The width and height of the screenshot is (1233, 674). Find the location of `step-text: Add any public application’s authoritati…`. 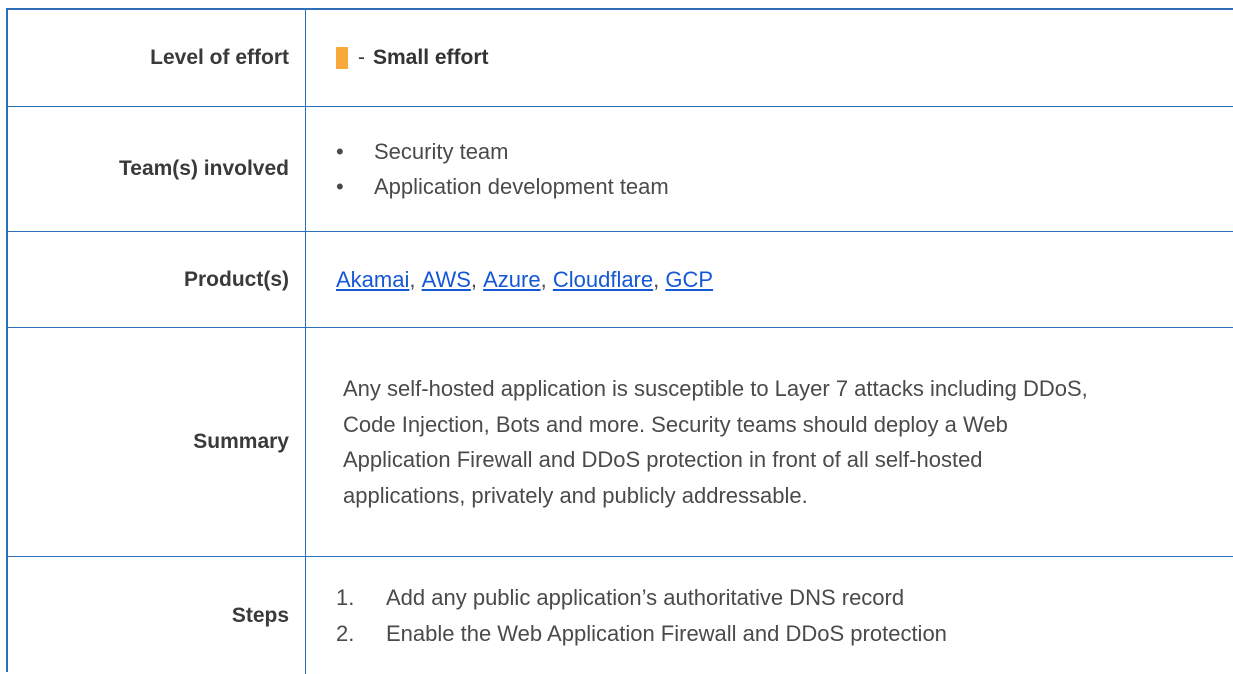

step-text: Add any public application’s authoritati… is located at coordinates (645, 597).